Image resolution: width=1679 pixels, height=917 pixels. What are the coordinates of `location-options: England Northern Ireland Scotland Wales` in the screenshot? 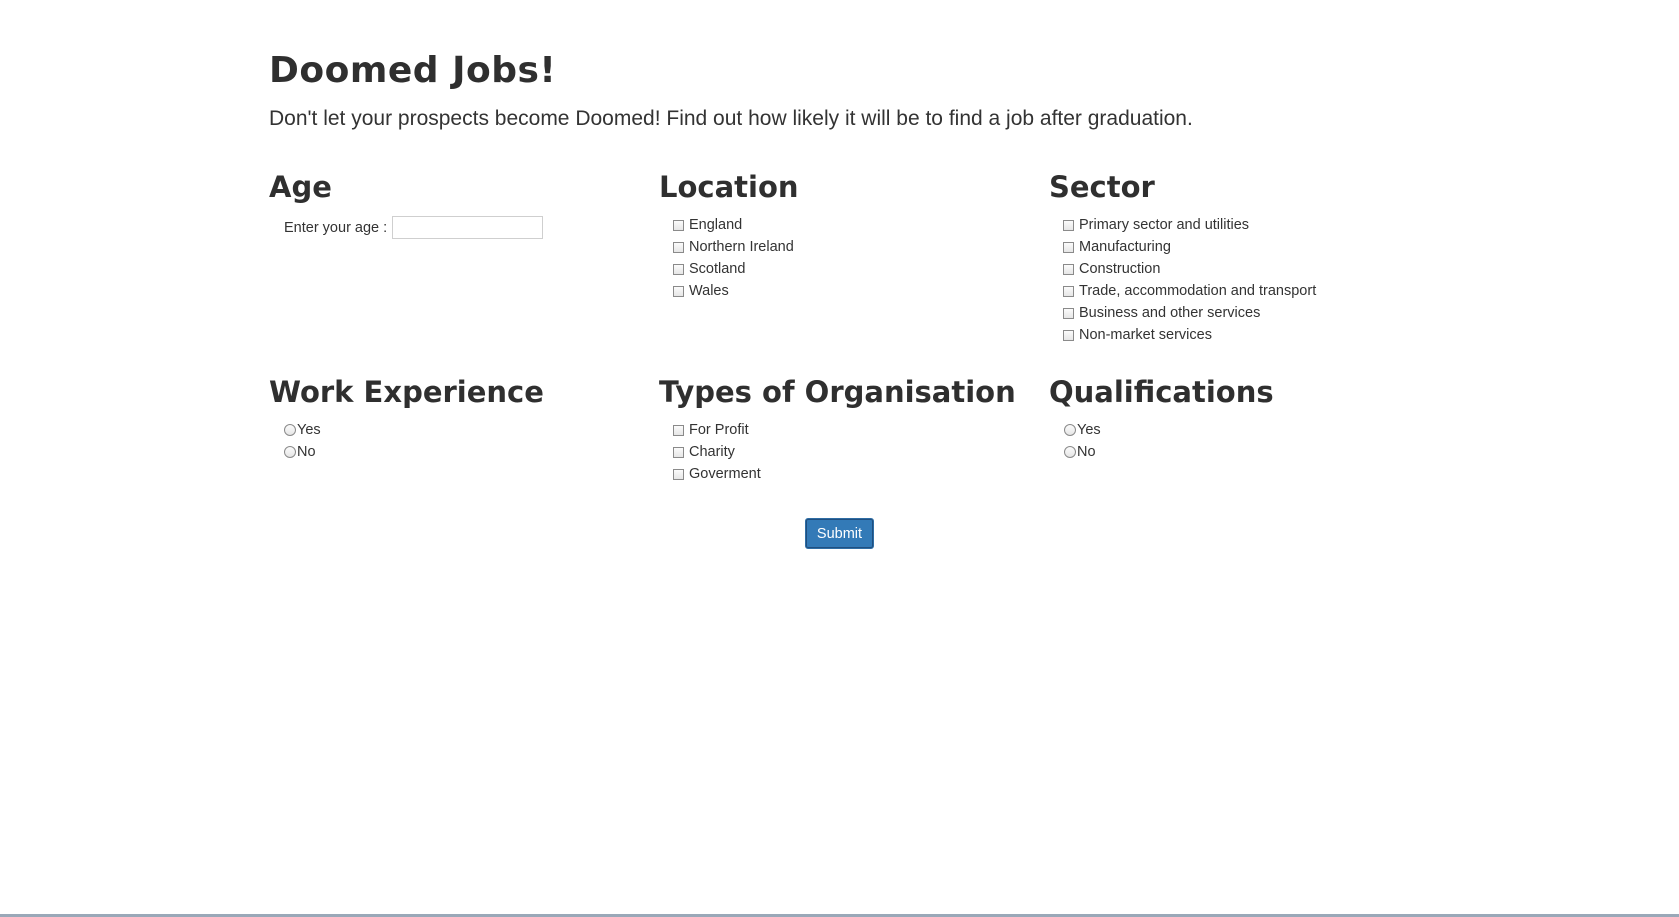 It's located at (733, 258).